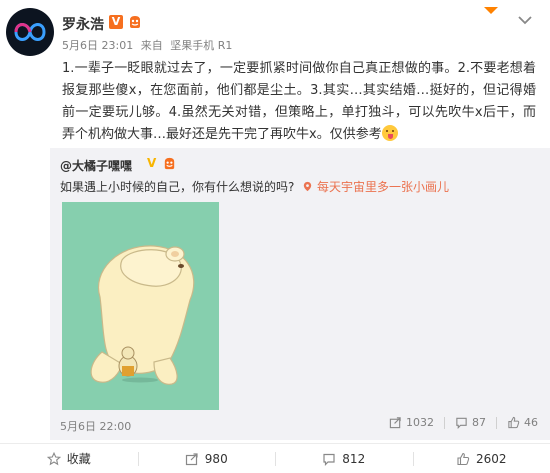  I want to click on like-count: 2602, so click(491, 458).